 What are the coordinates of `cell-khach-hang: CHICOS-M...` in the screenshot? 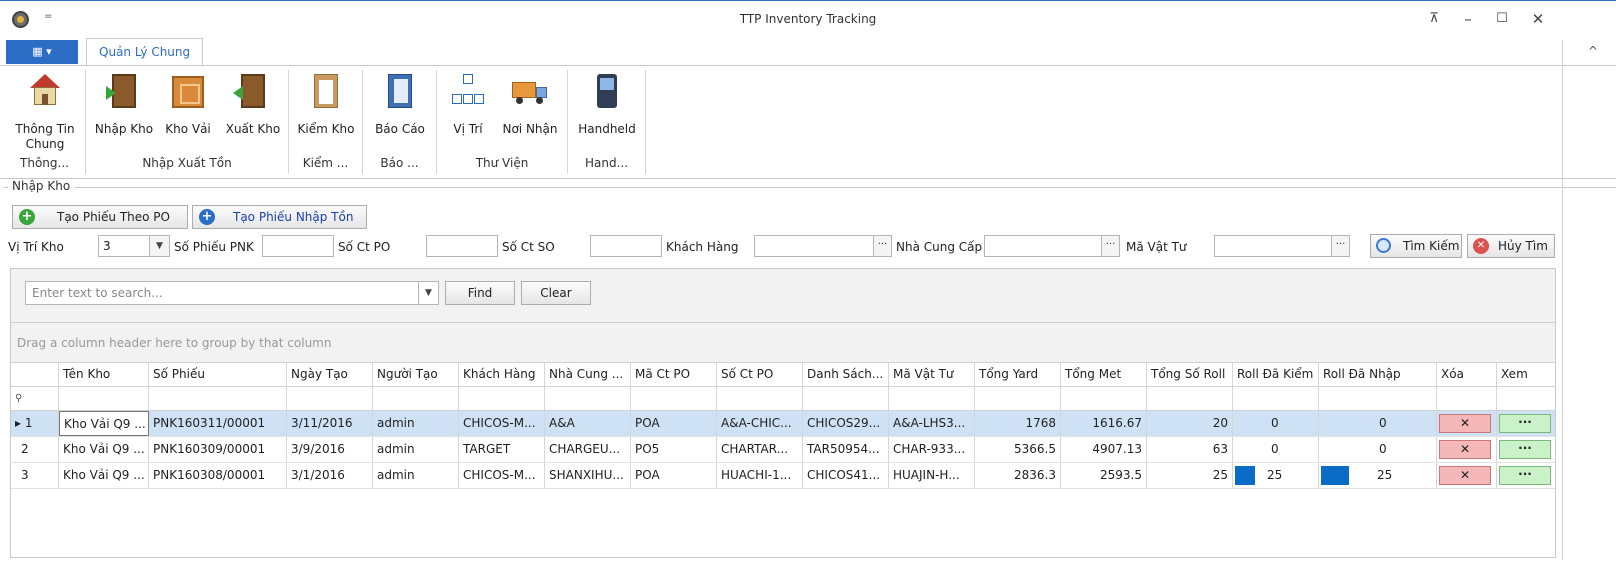 It's located at (502, 423).